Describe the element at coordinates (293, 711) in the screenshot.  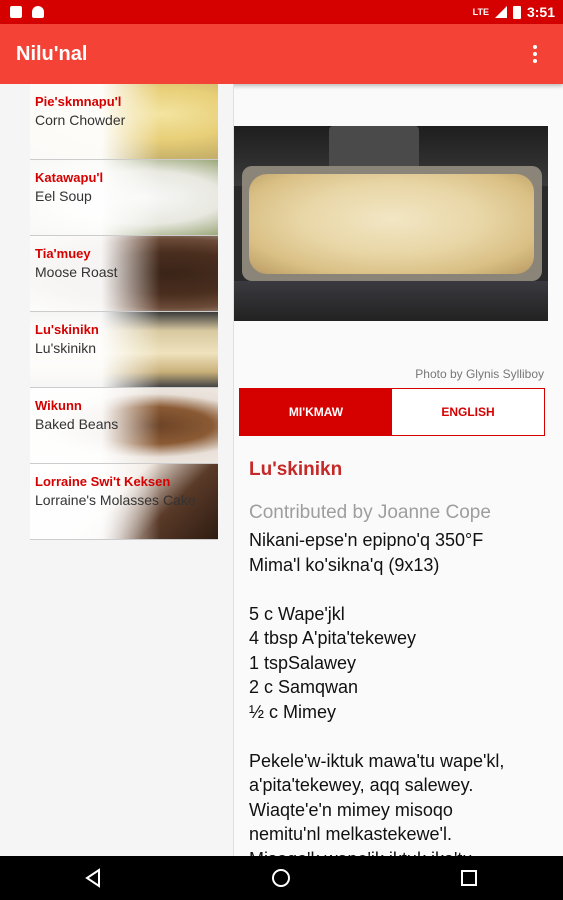
I see `recipe-line: ½ c Mimey` at that location.